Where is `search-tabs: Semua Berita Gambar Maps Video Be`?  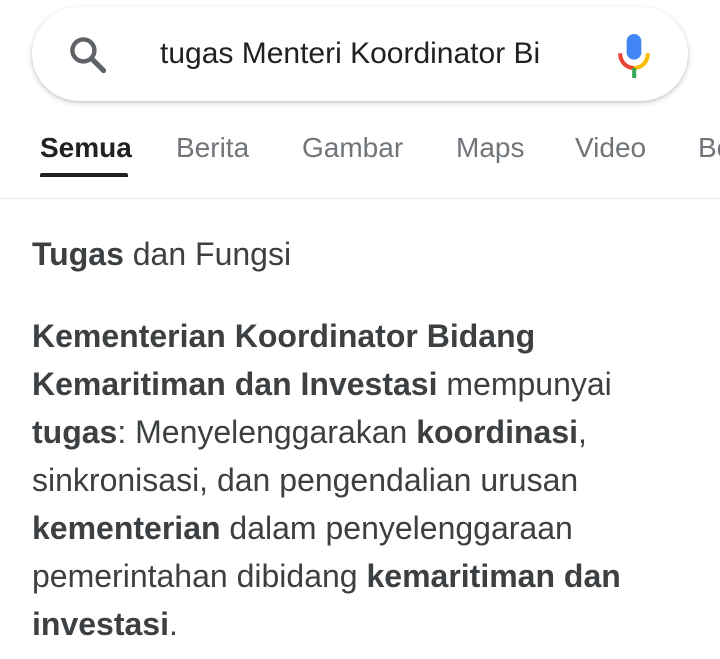
search-tabs: Semua Berita Gambar Maps Video Be is located at coordinates (360, 158).